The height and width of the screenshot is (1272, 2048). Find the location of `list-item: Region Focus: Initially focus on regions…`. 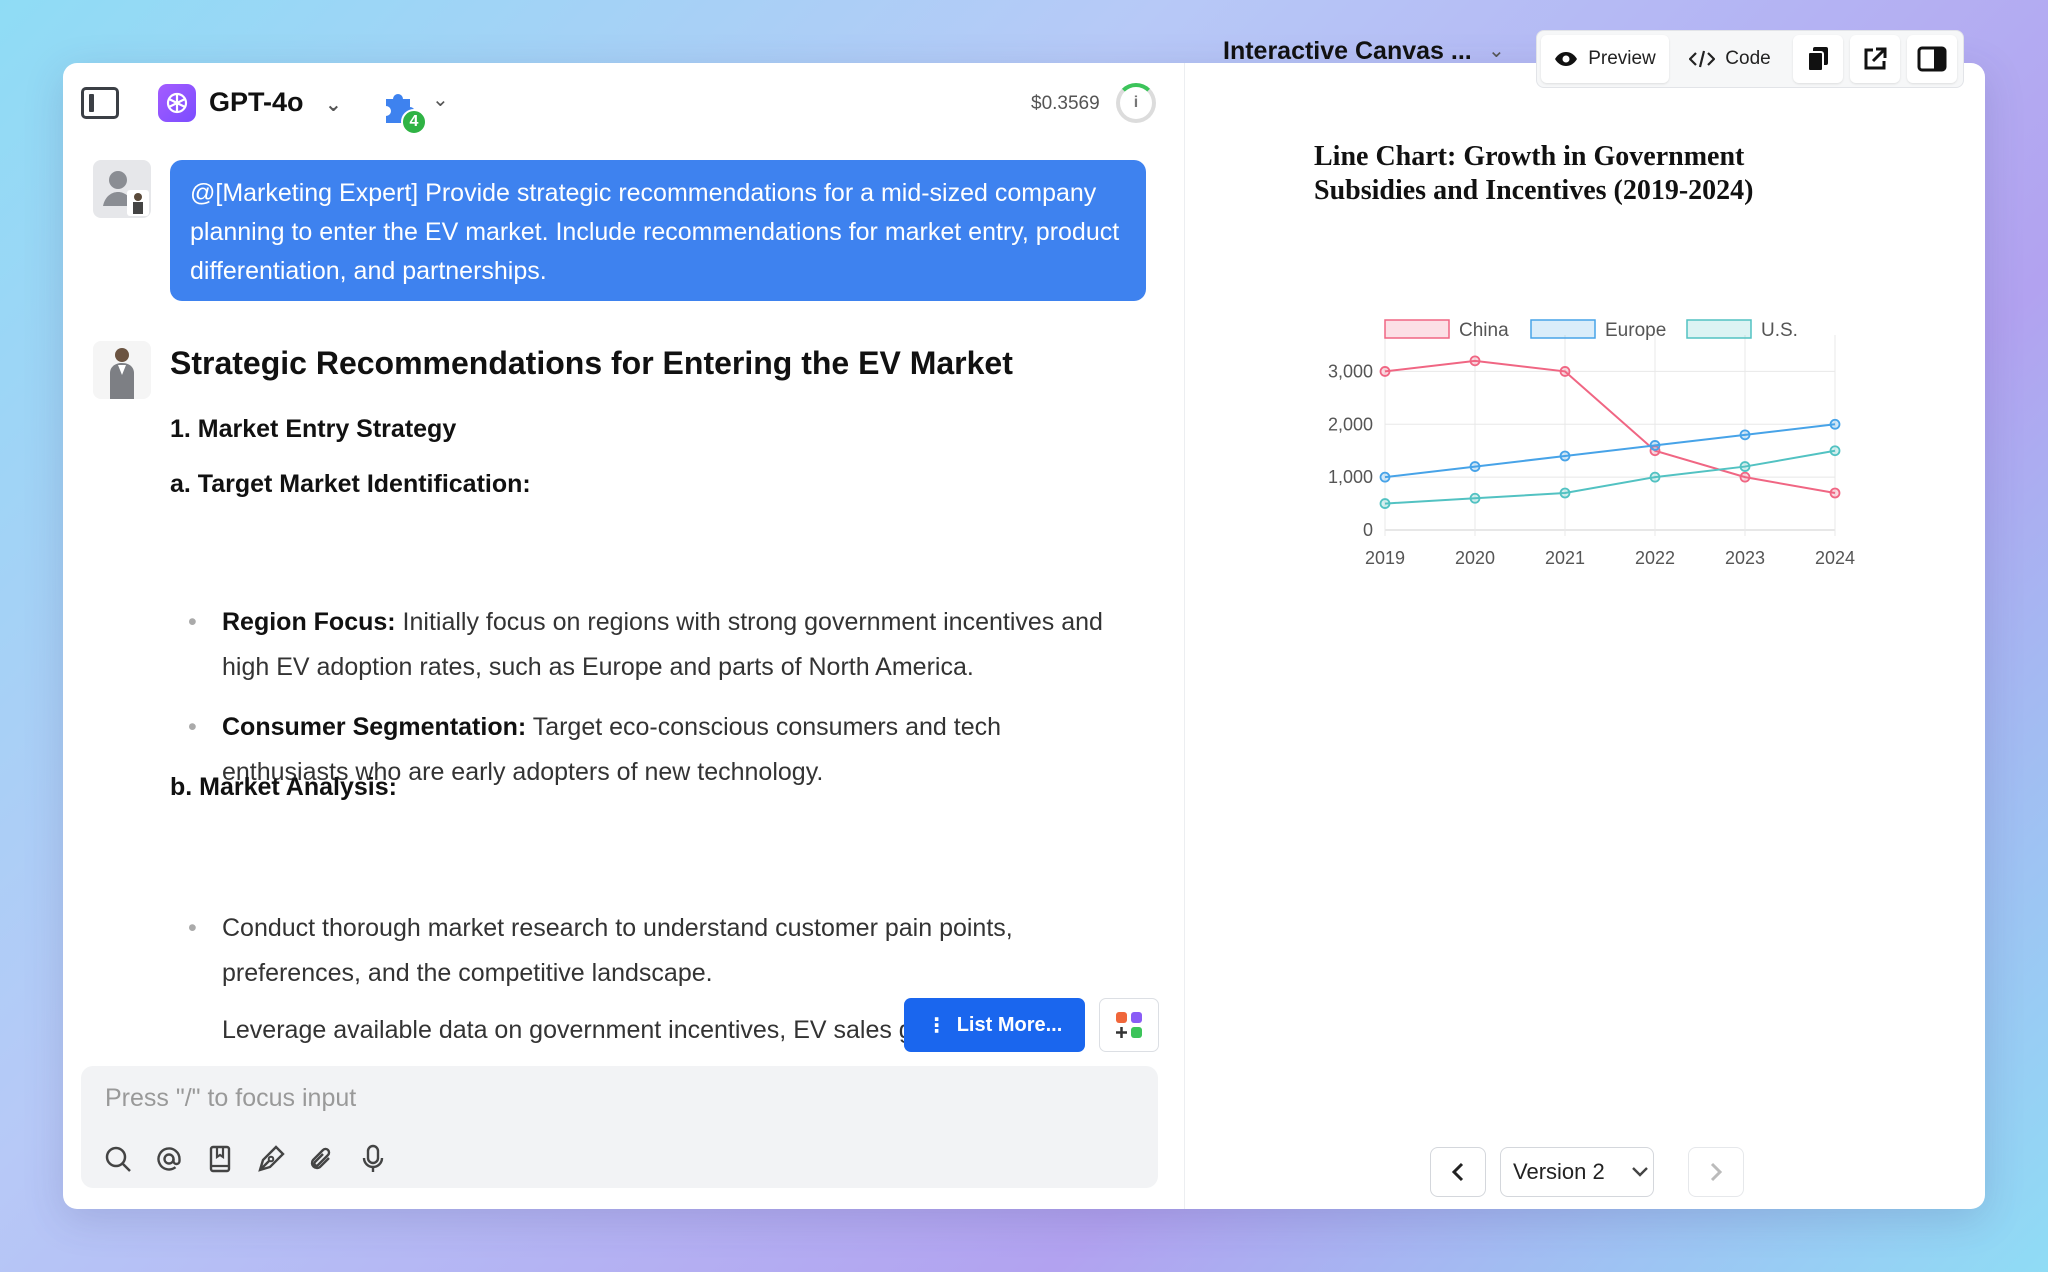

list-item: Region Focus: Initially focus on regions… is located at coordinates (657, 645).